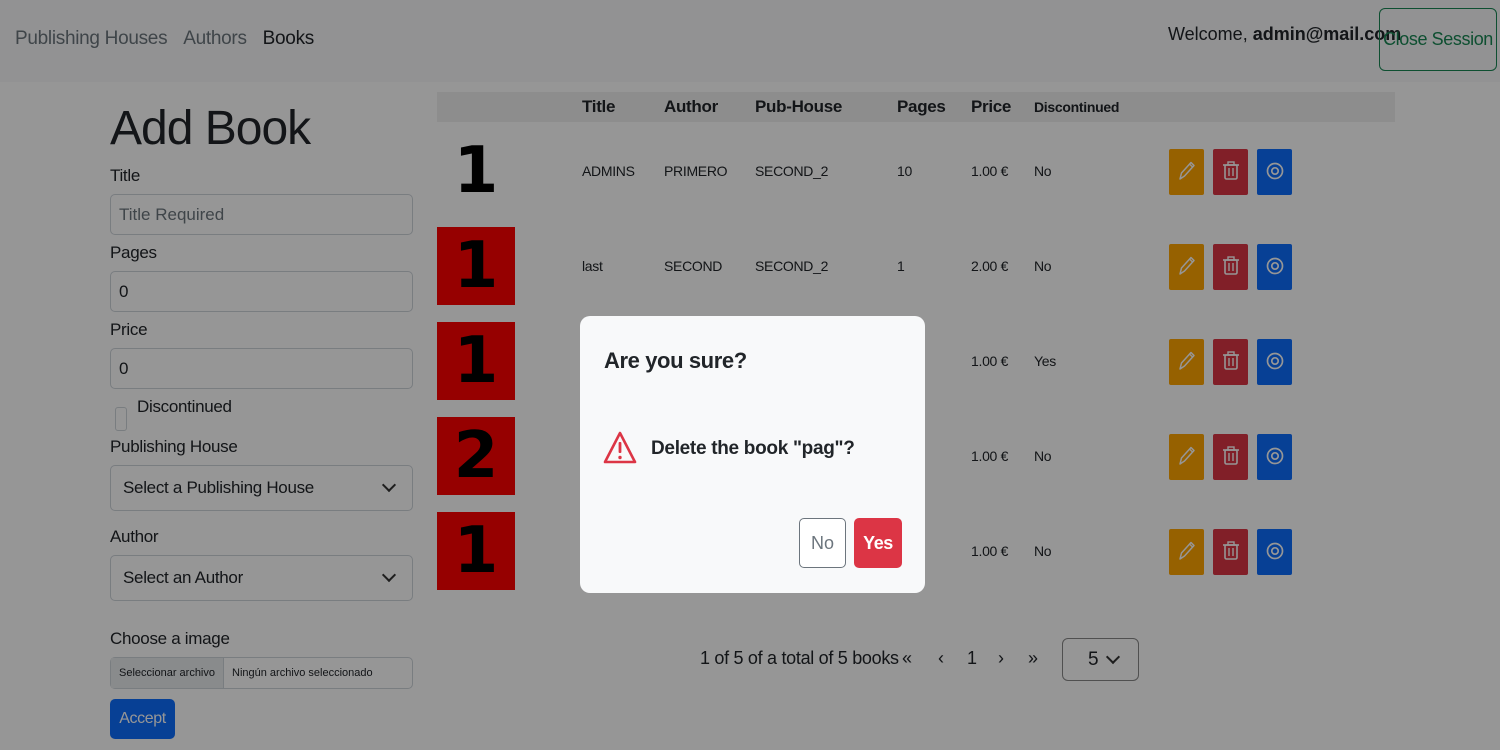 This screenshot has height=750, width=1500. Describe the element at coordinates (675, 360) in the screenshot. I see `dialog-title: Are you sure?` at that location.